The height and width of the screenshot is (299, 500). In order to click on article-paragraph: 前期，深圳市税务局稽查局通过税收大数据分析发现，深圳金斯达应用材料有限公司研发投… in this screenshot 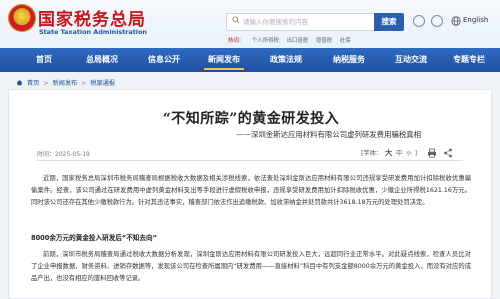, I will do `click(251, 266)`.